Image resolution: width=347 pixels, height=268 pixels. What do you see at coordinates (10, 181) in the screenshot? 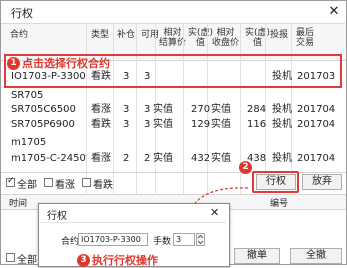
I see `filter-all-checkbox` at bounding box center [10, 181].